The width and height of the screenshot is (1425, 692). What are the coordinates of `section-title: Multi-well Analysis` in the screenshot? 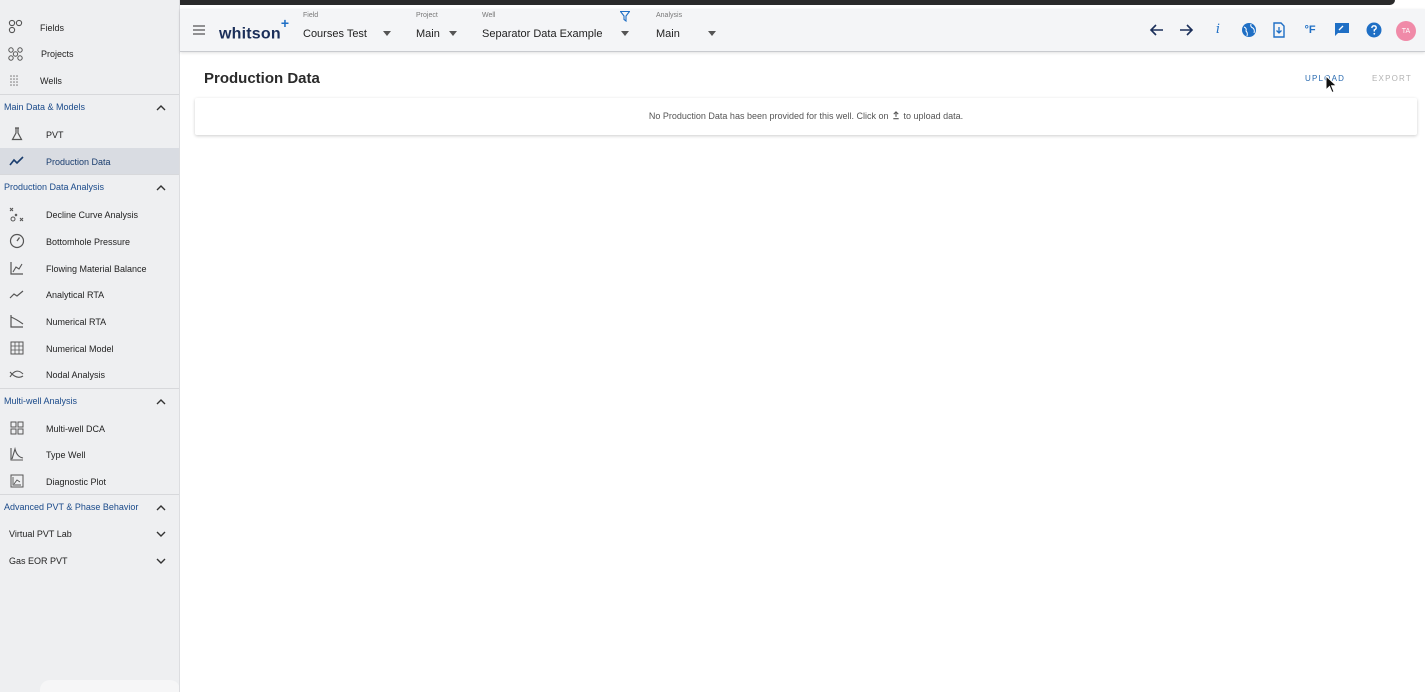 It's located at (41, 401).